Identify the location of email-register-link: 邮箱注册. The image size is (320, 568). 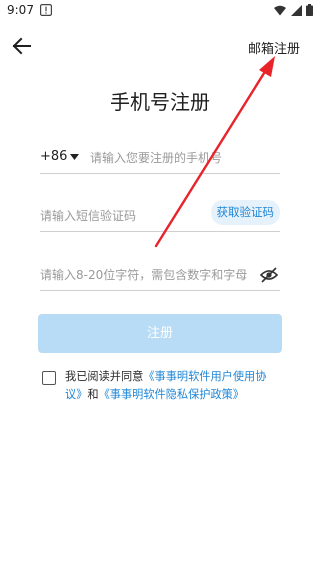
(274, 47).